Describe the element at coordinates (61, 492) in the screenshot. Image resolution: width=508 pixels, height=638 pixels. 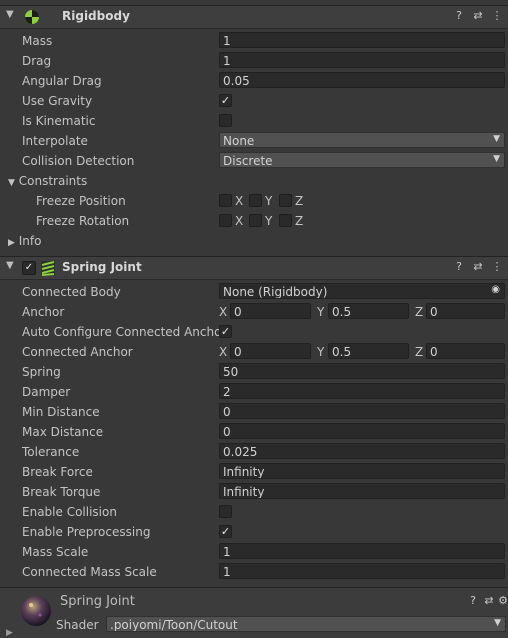
I see `break-torque-label: Break Torque` at that location.